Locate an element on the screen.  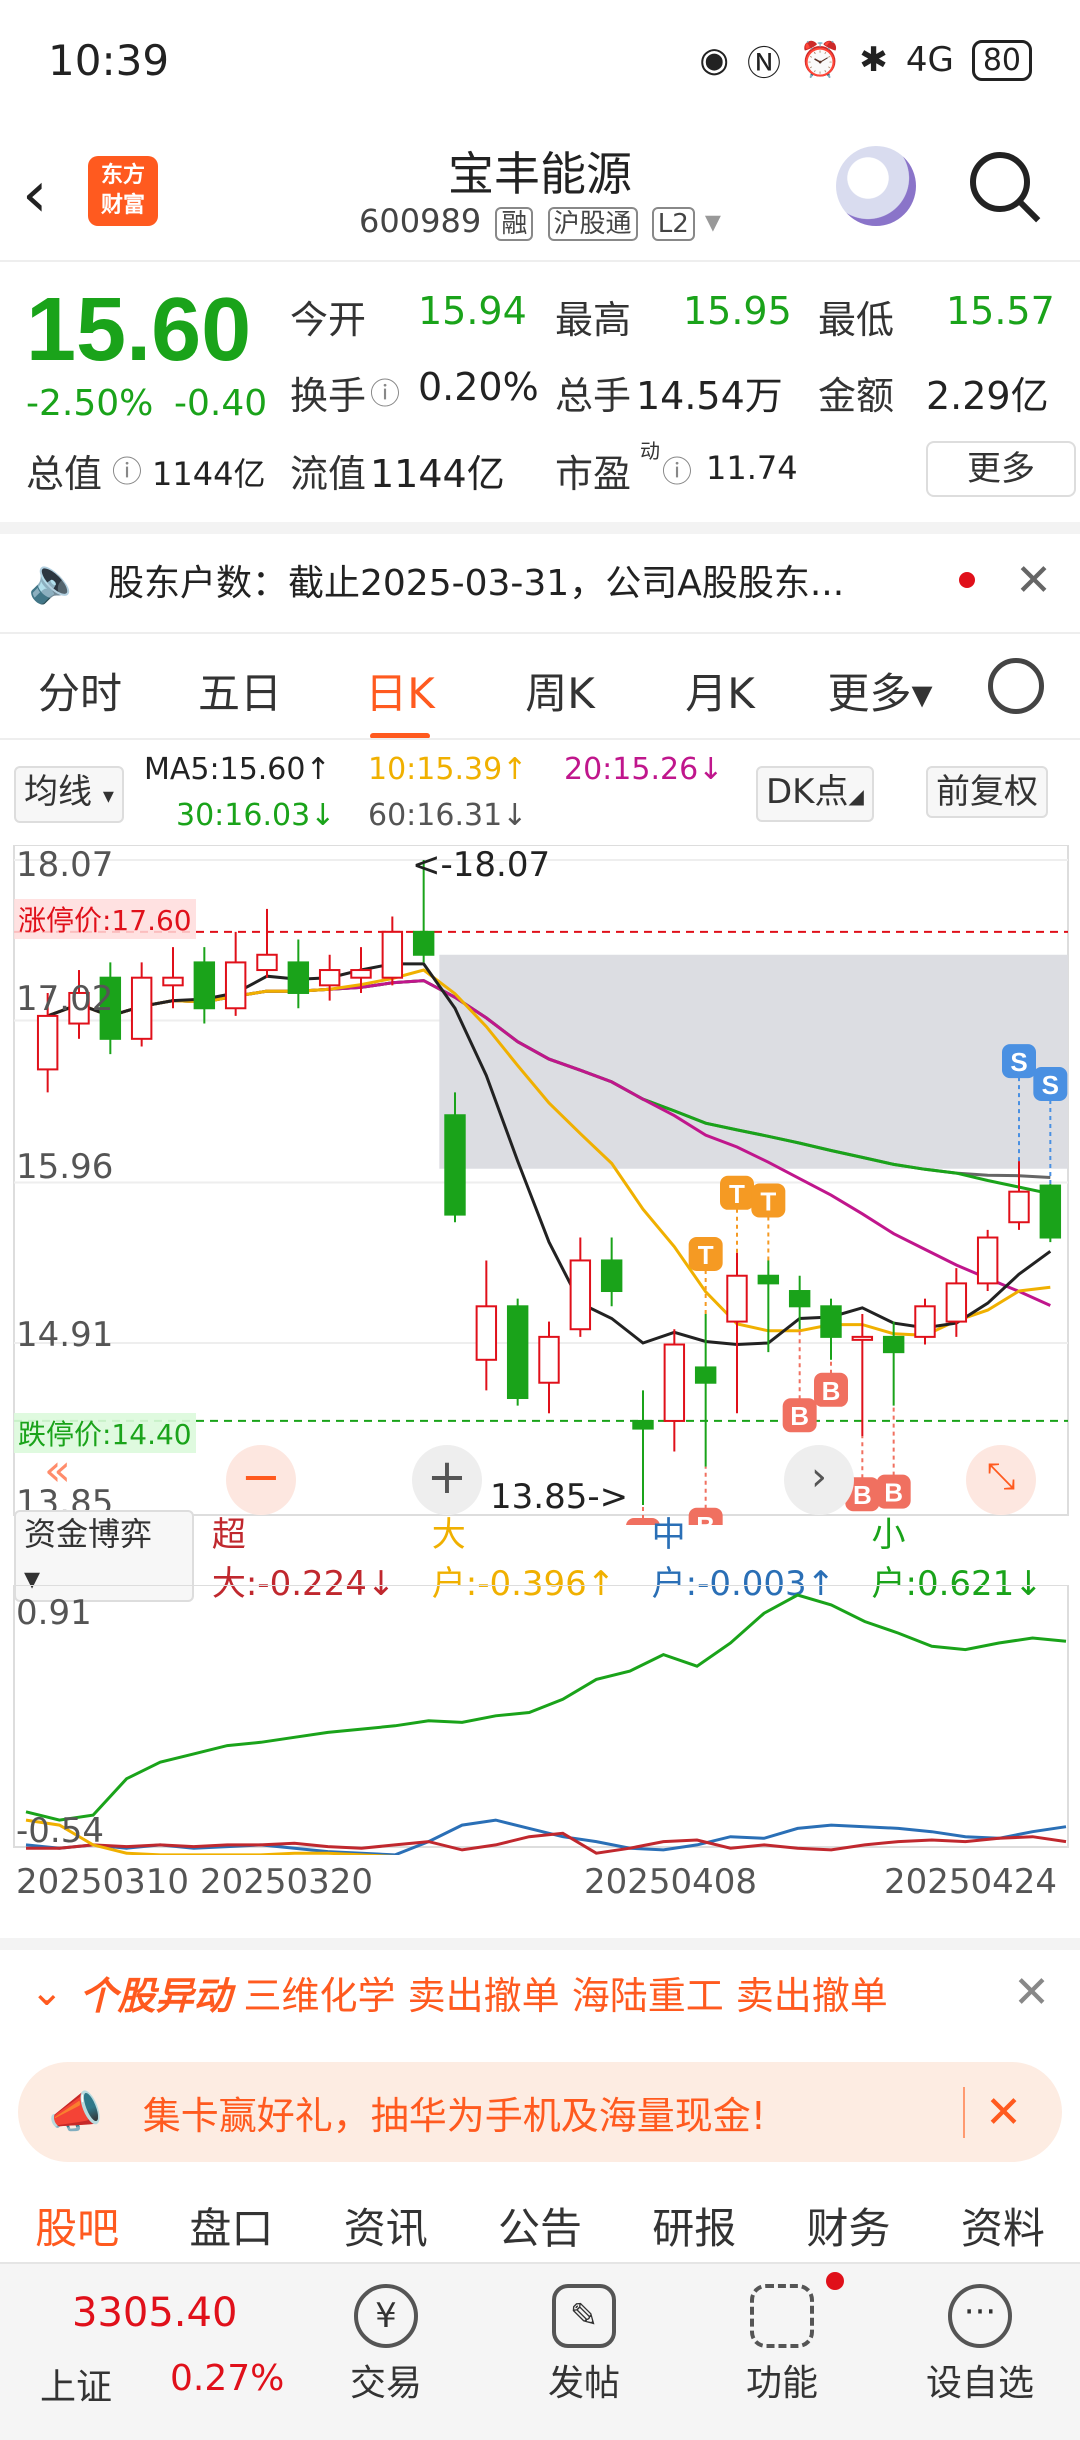
ma10-value: 10:15.39↑ is located at coordinates (448, 769).